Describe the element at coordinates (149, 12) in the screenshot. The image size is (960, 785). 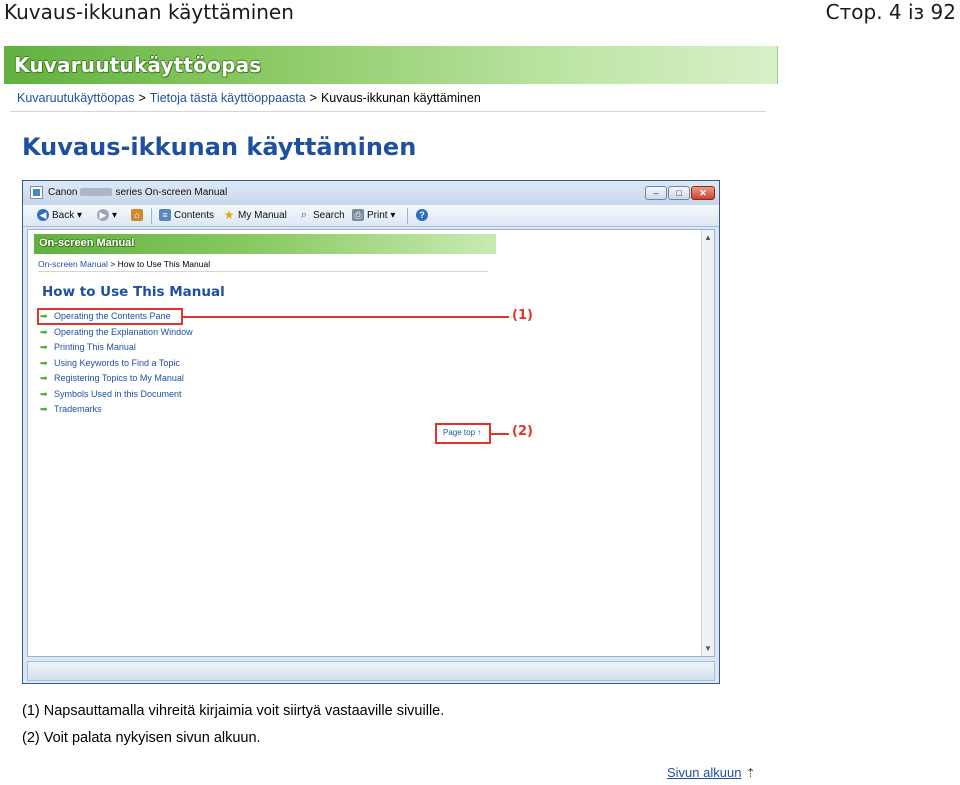
I see `document-title: Kuvaus-ikkunan käyttäminen` at that location.